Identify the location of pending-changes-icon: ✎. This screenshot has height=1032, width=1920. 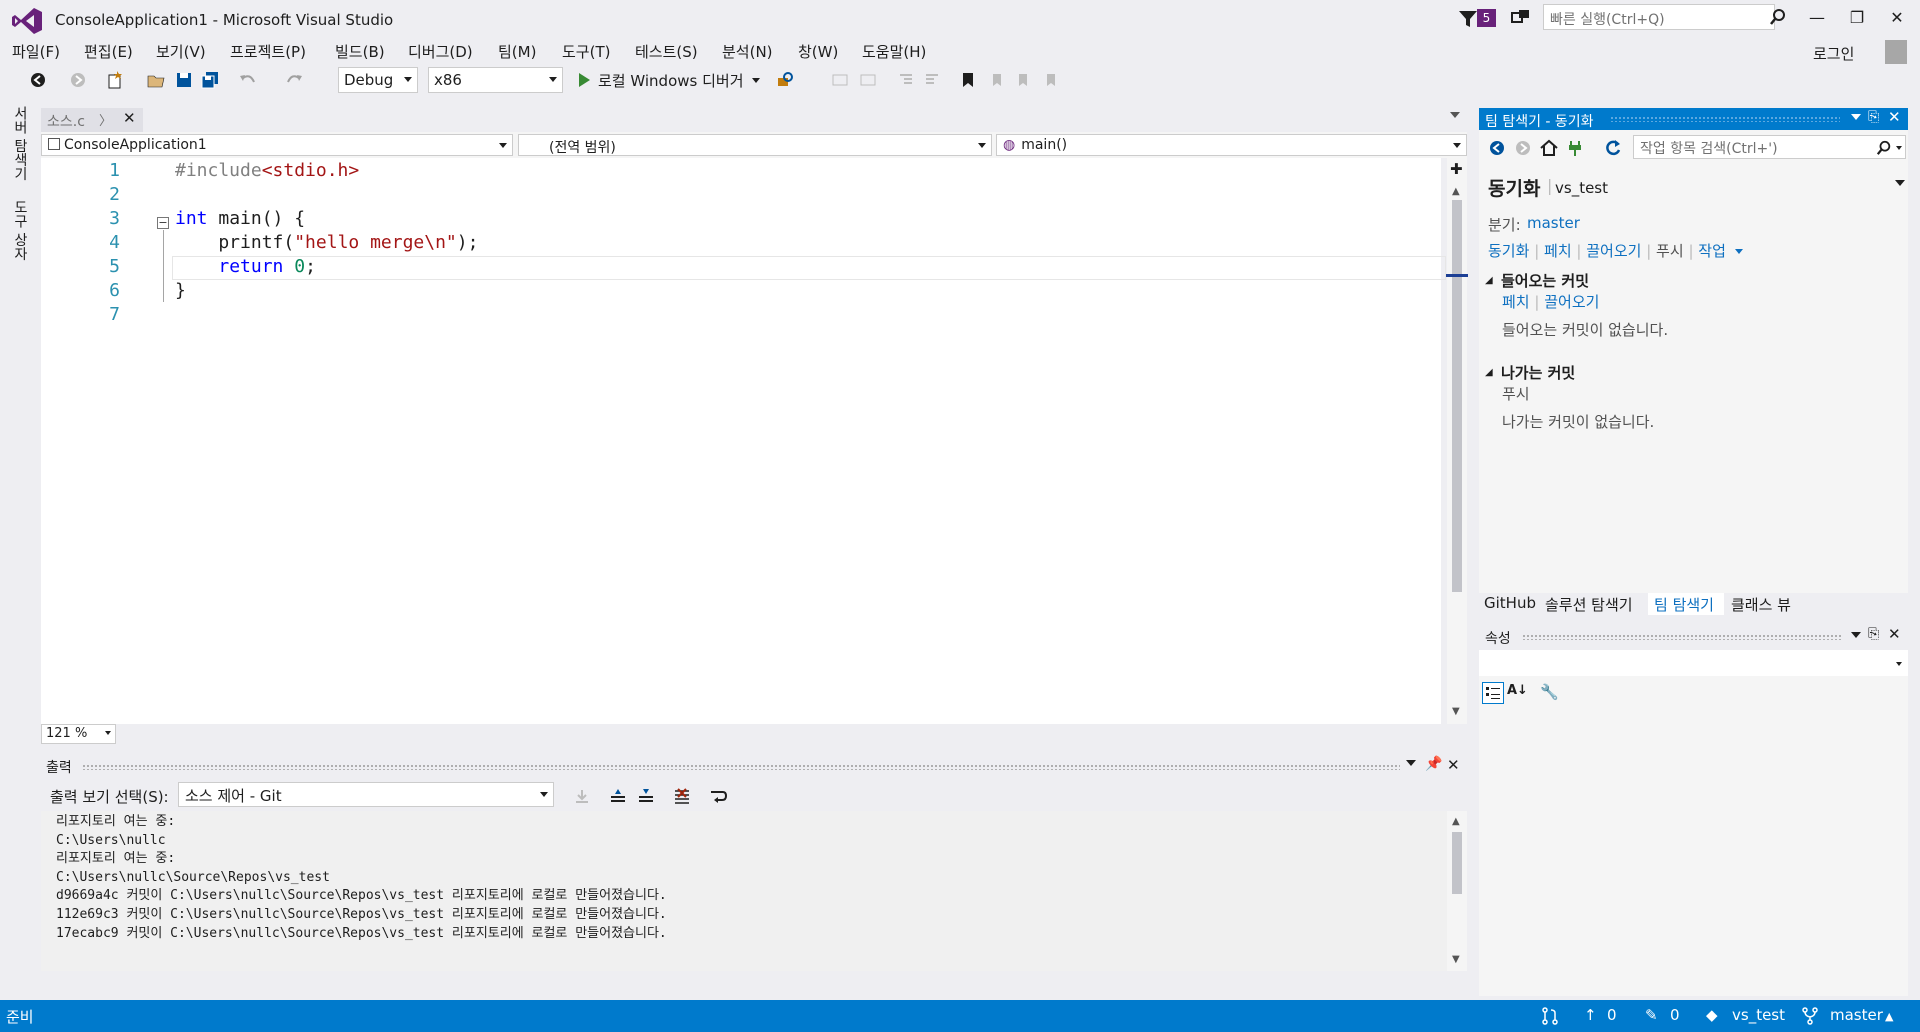
(1651, 1015).